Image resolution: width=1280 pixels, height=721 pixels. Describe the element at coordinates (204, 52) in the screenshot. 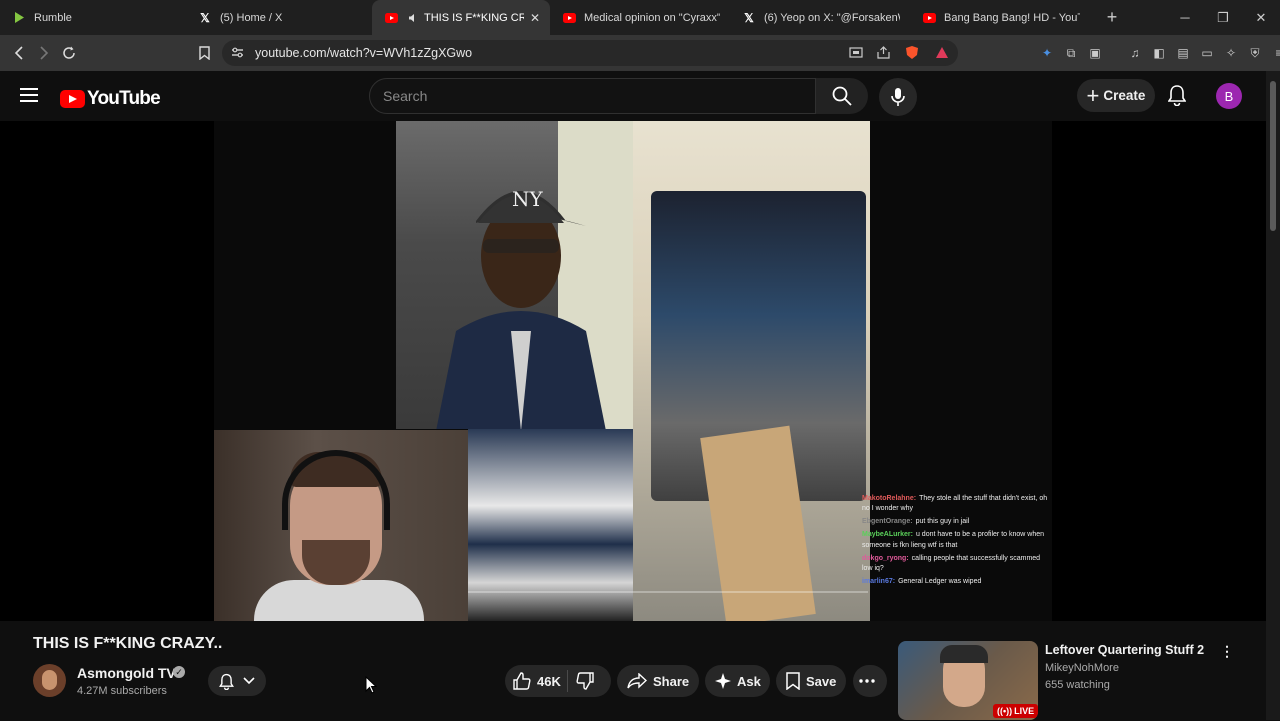

I see `bookmark-icon` at that location.